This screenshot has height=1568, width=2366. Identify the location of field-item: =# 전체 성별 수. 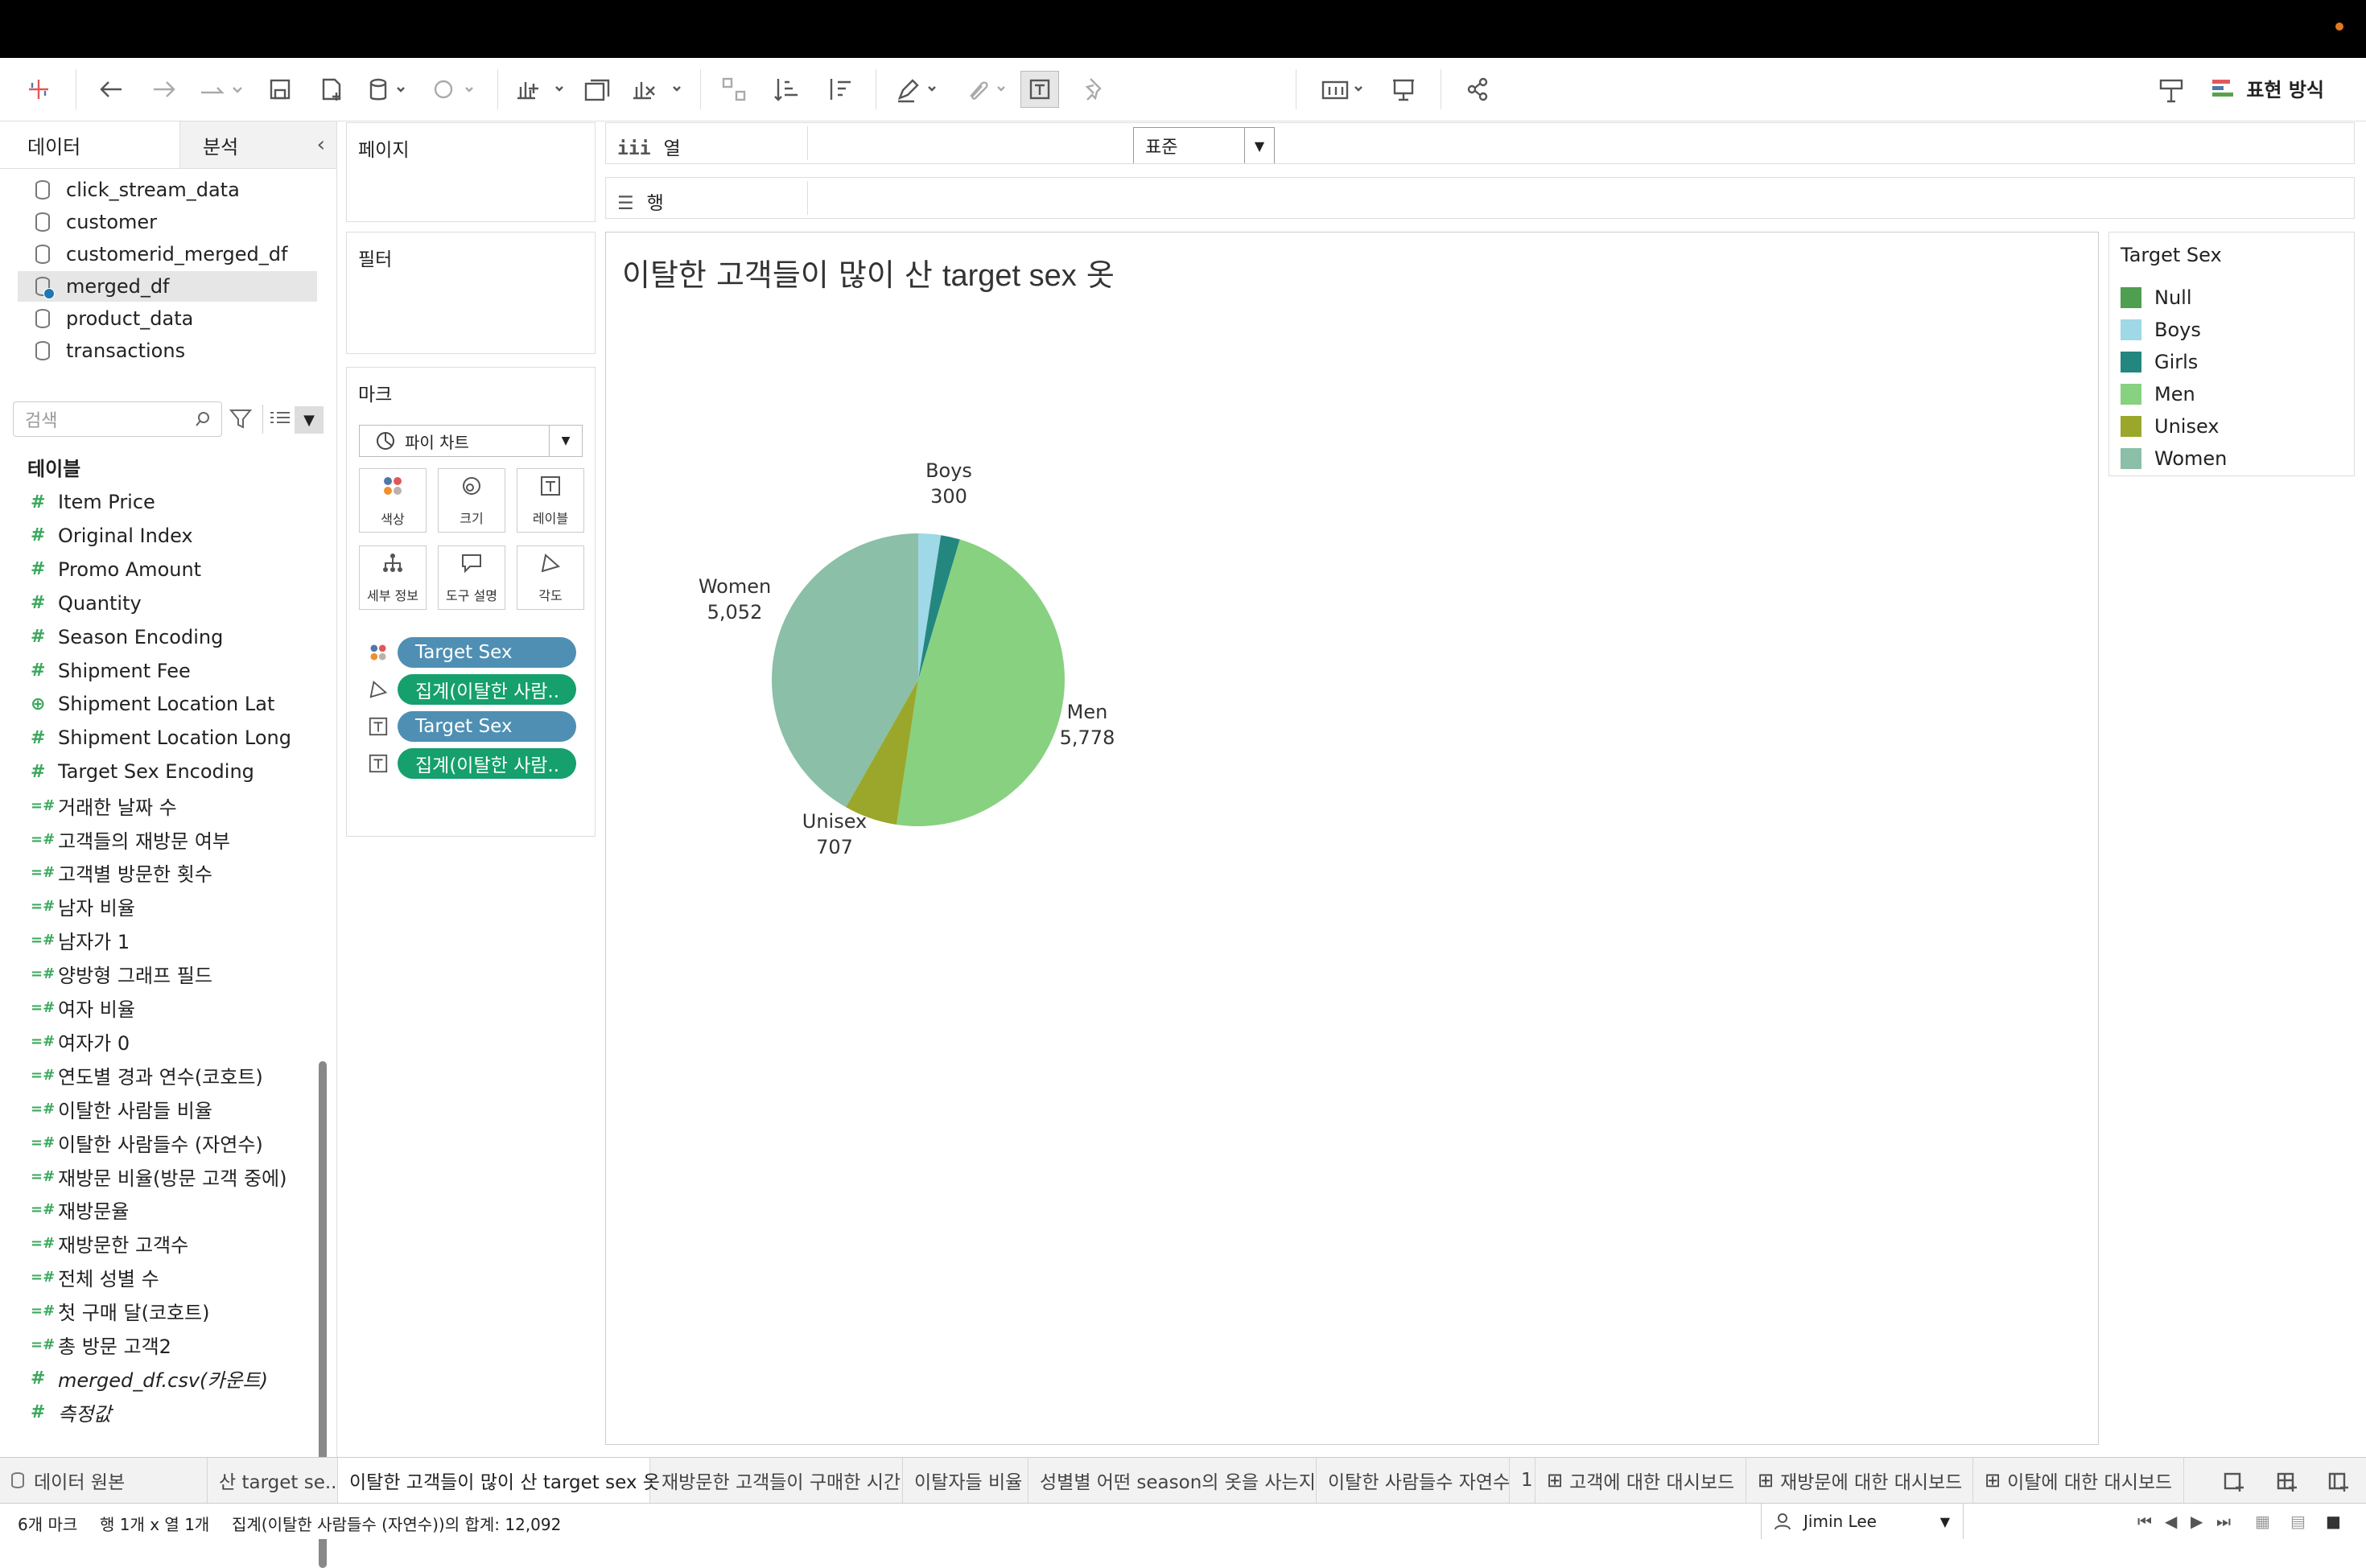
(95, 1277).